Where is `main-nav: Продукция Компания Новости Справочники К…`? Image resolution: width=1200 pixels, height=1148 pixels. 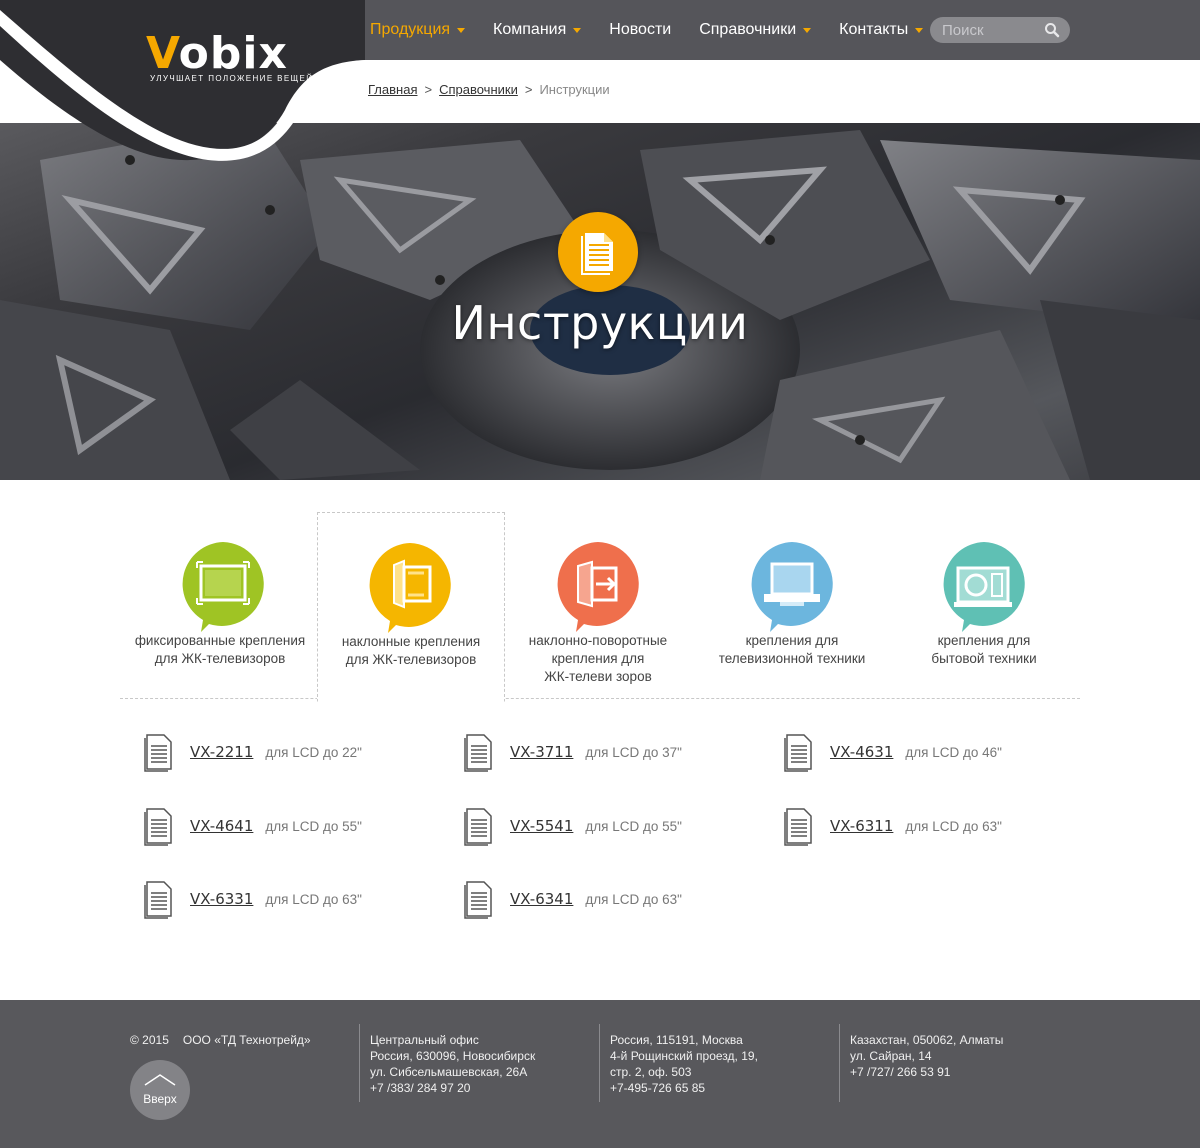
main-nav: Продукция Компания Новости Справочники К… is located at coordinates (660, 30).